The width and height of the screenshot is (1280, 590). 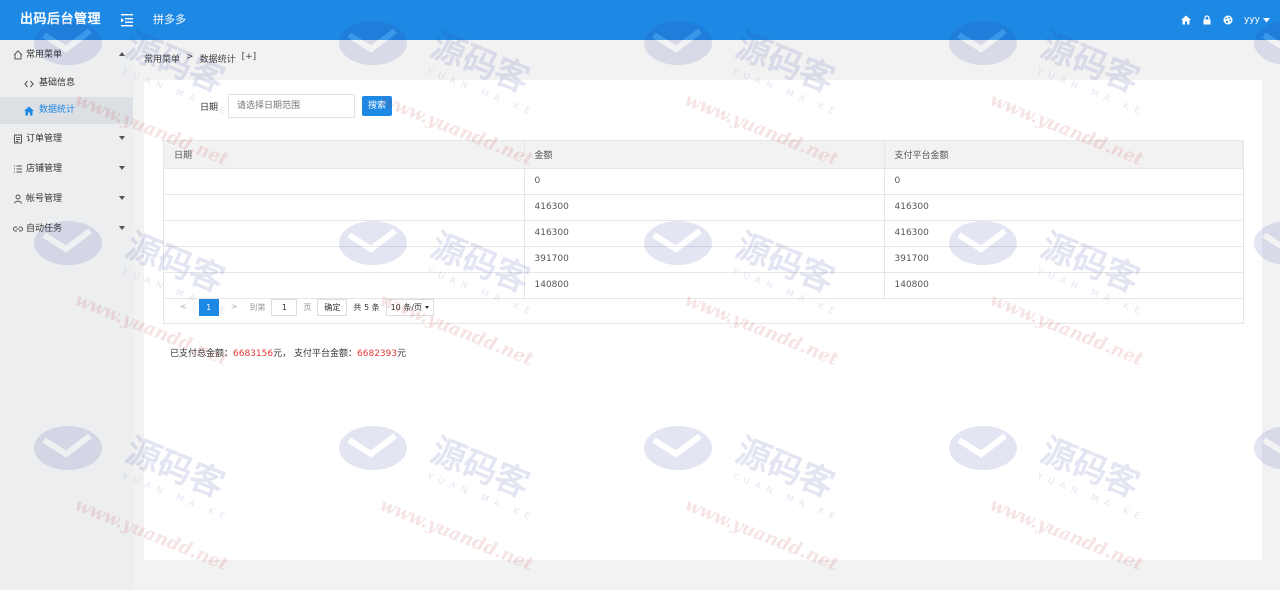 I want to click on sidebar-group-shops: 店铺管理, so click(x=66, y=169).